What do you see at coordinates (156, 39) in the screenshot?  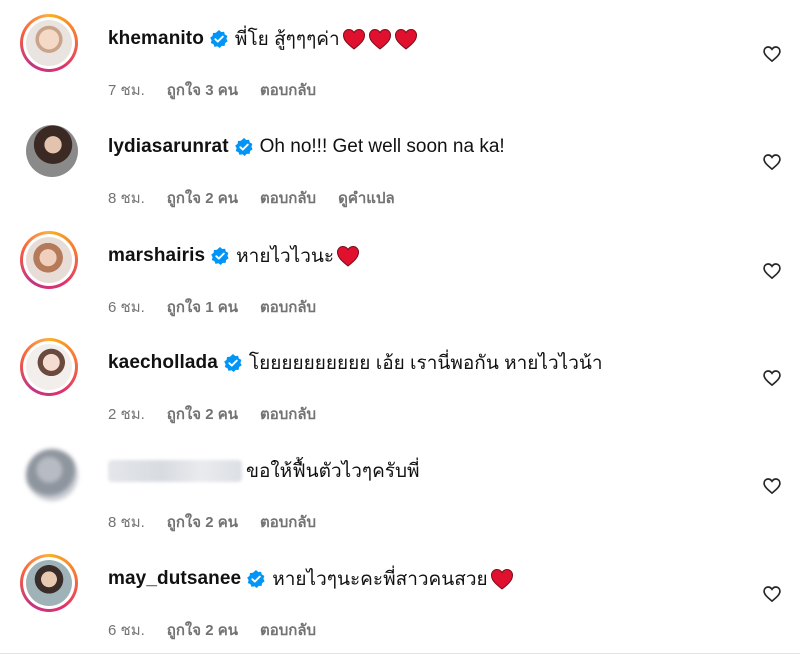 I see `username-link: khemanito` at bounding box center [156, 39].